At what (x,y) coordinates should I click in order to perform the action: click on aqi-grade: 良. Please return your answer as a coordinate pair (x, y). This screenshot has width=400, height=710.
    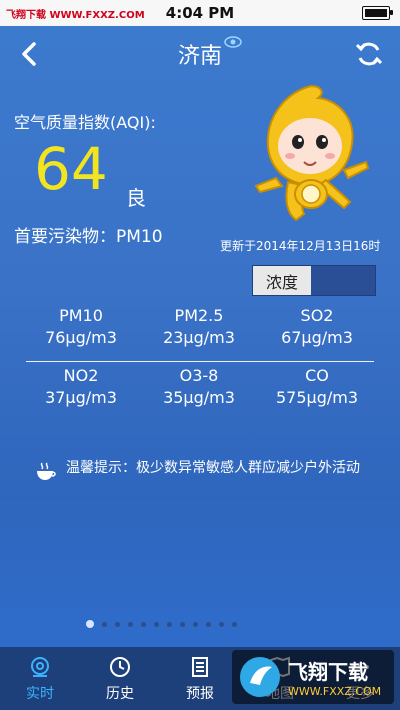
    Looking at the image, I should click on (136, 198).